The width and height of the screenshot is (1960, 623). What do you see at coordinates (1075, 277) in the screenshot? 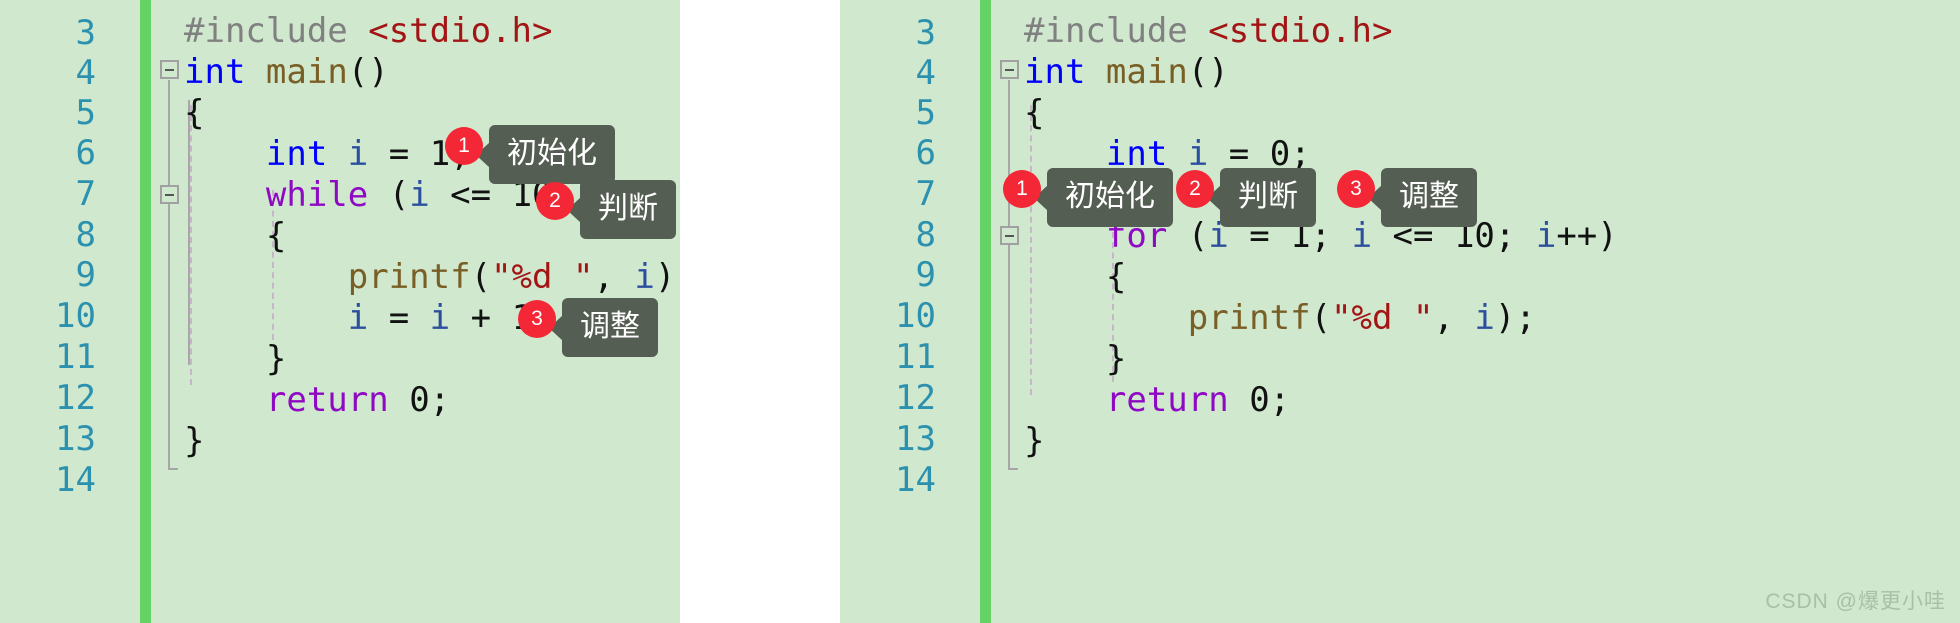
I see `code-line-9: {` at bounding box center [1075, 277].